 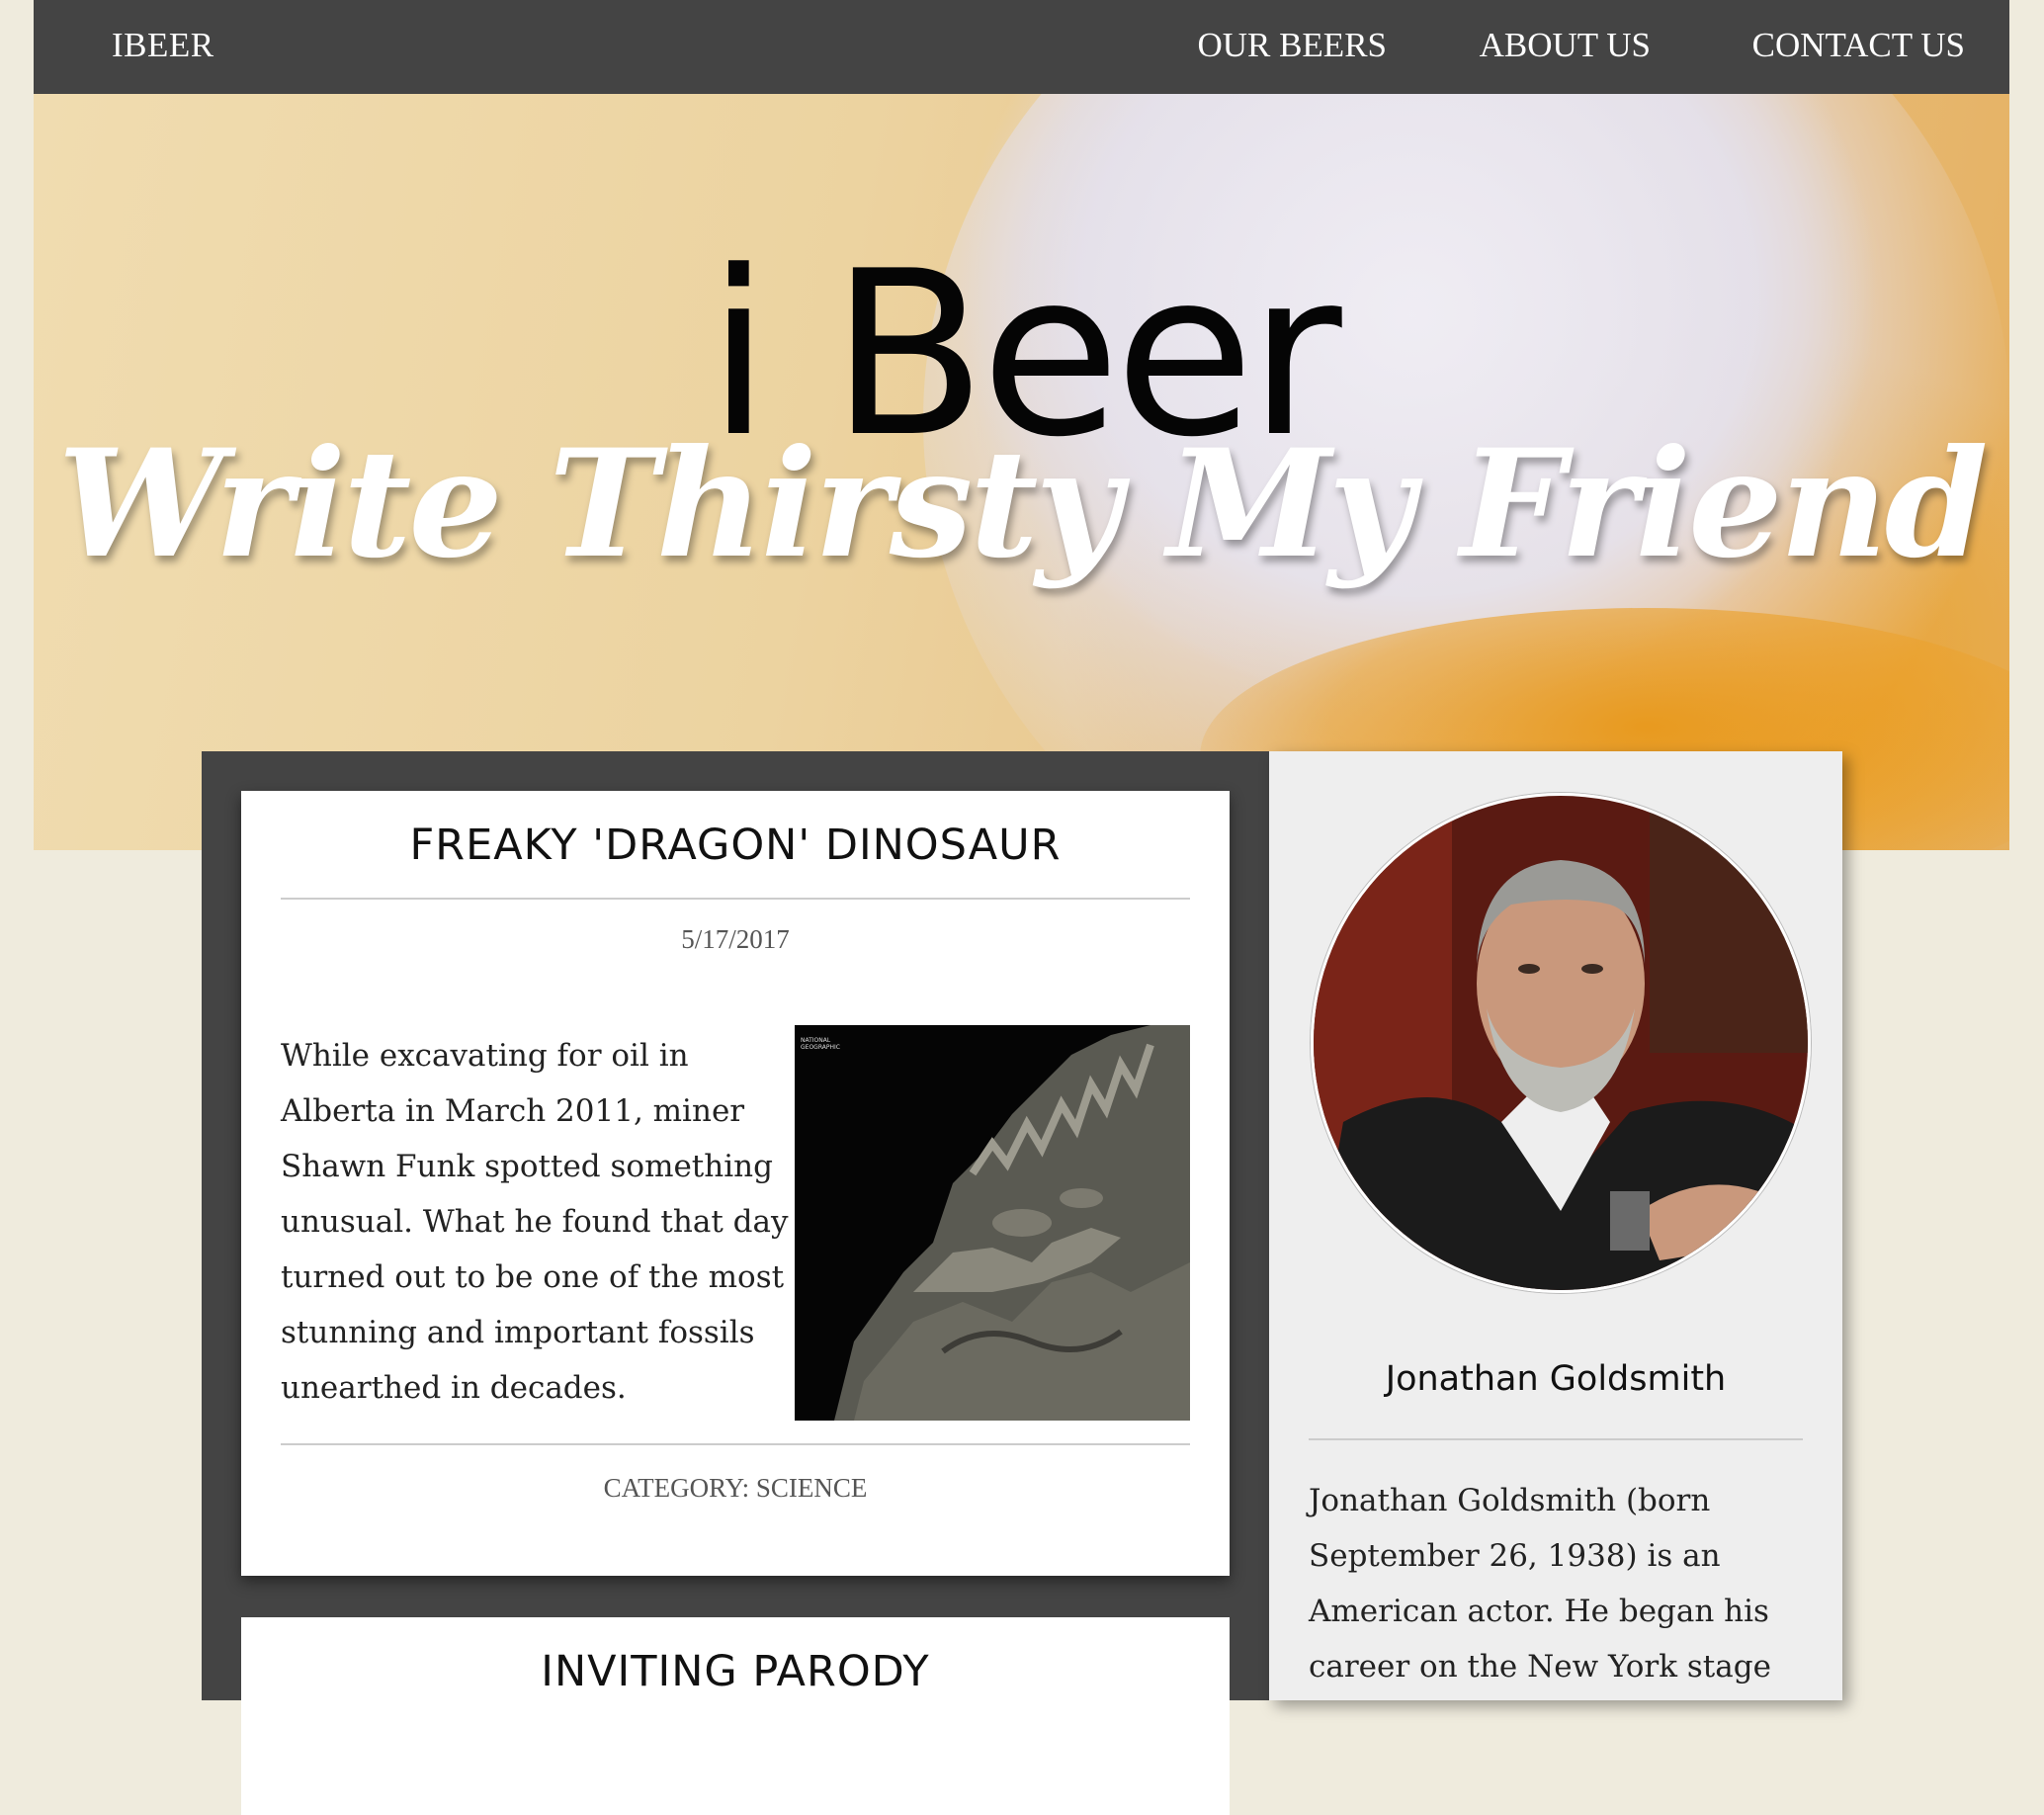 I want to click on top-nav: IBEER OUR BEERS ABOUT US CONTACT US, so click(x=1021, y=47).